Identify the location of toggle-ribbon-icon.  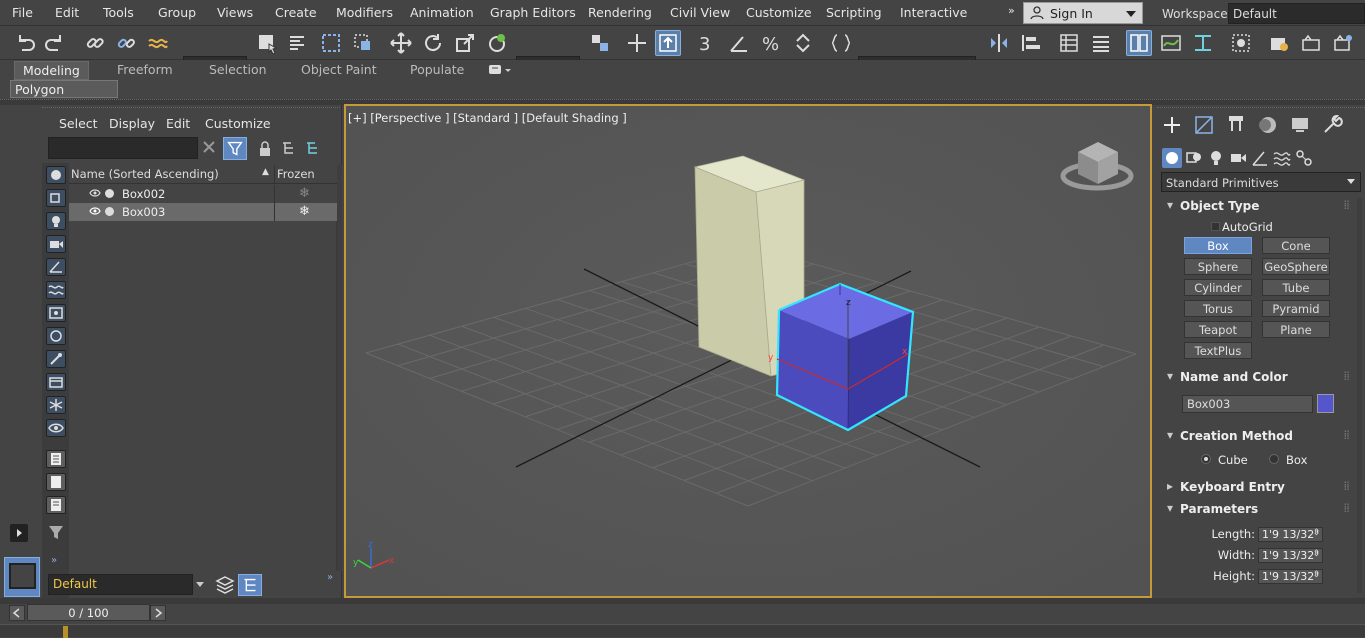
(1139, 43).